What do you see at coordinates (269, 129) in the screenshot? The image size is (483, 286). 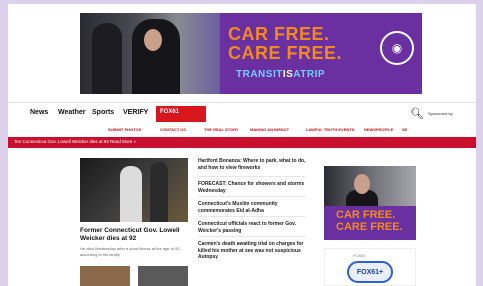 I see `subnav-item: MAKING AN IMPACT` at bounding box center [269, 129].